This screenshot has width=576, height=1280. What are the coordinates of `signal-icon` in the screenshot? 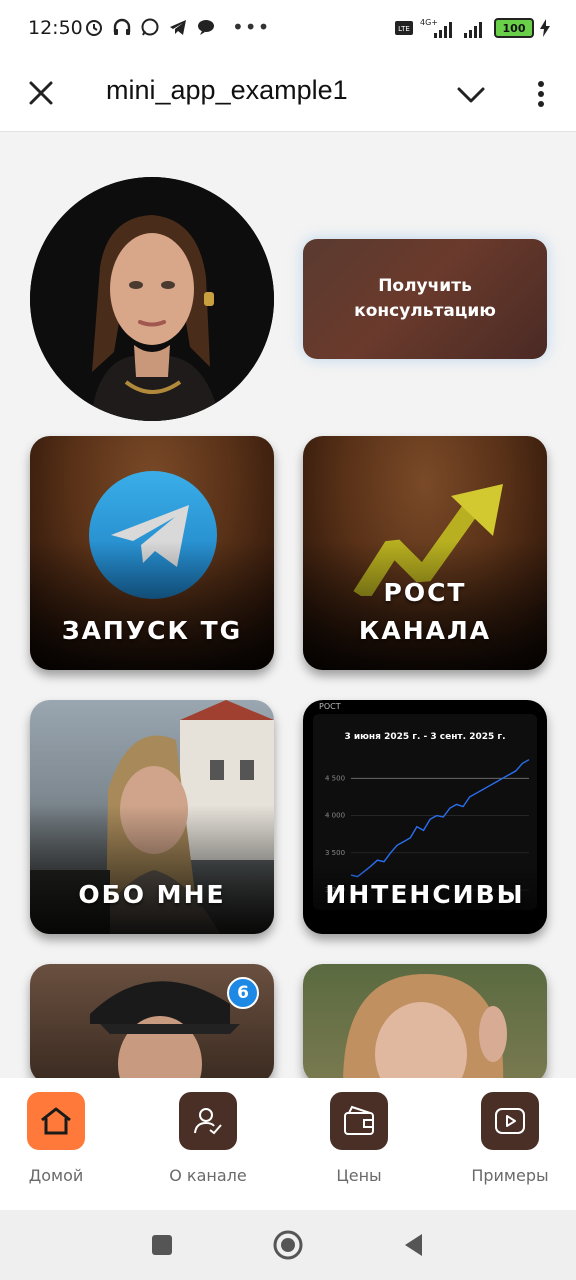 It's located at (473, 30).